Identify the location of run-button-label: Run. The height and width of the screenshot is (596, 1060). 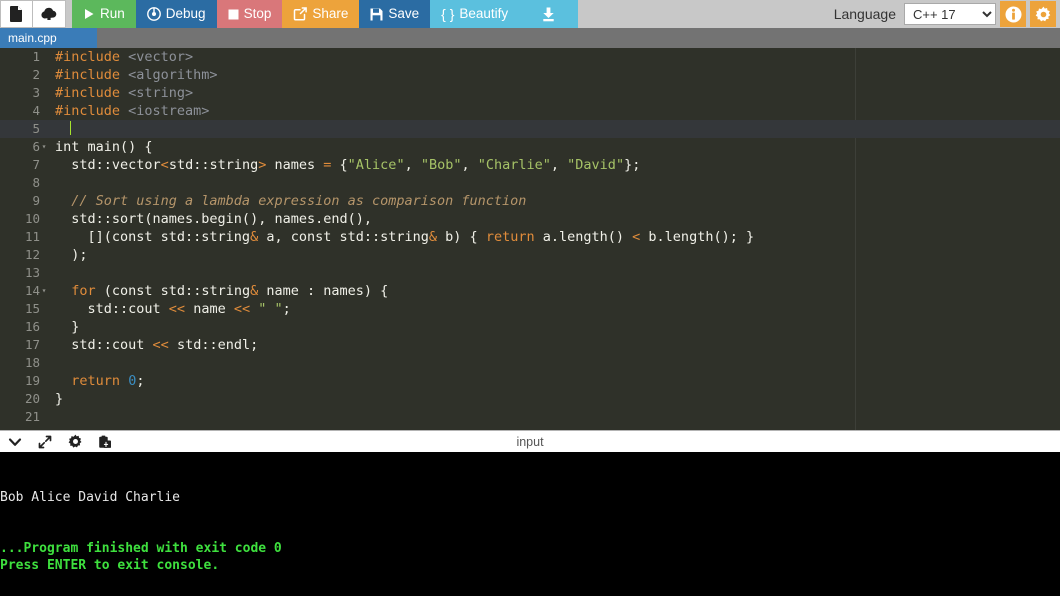
(112, 14).